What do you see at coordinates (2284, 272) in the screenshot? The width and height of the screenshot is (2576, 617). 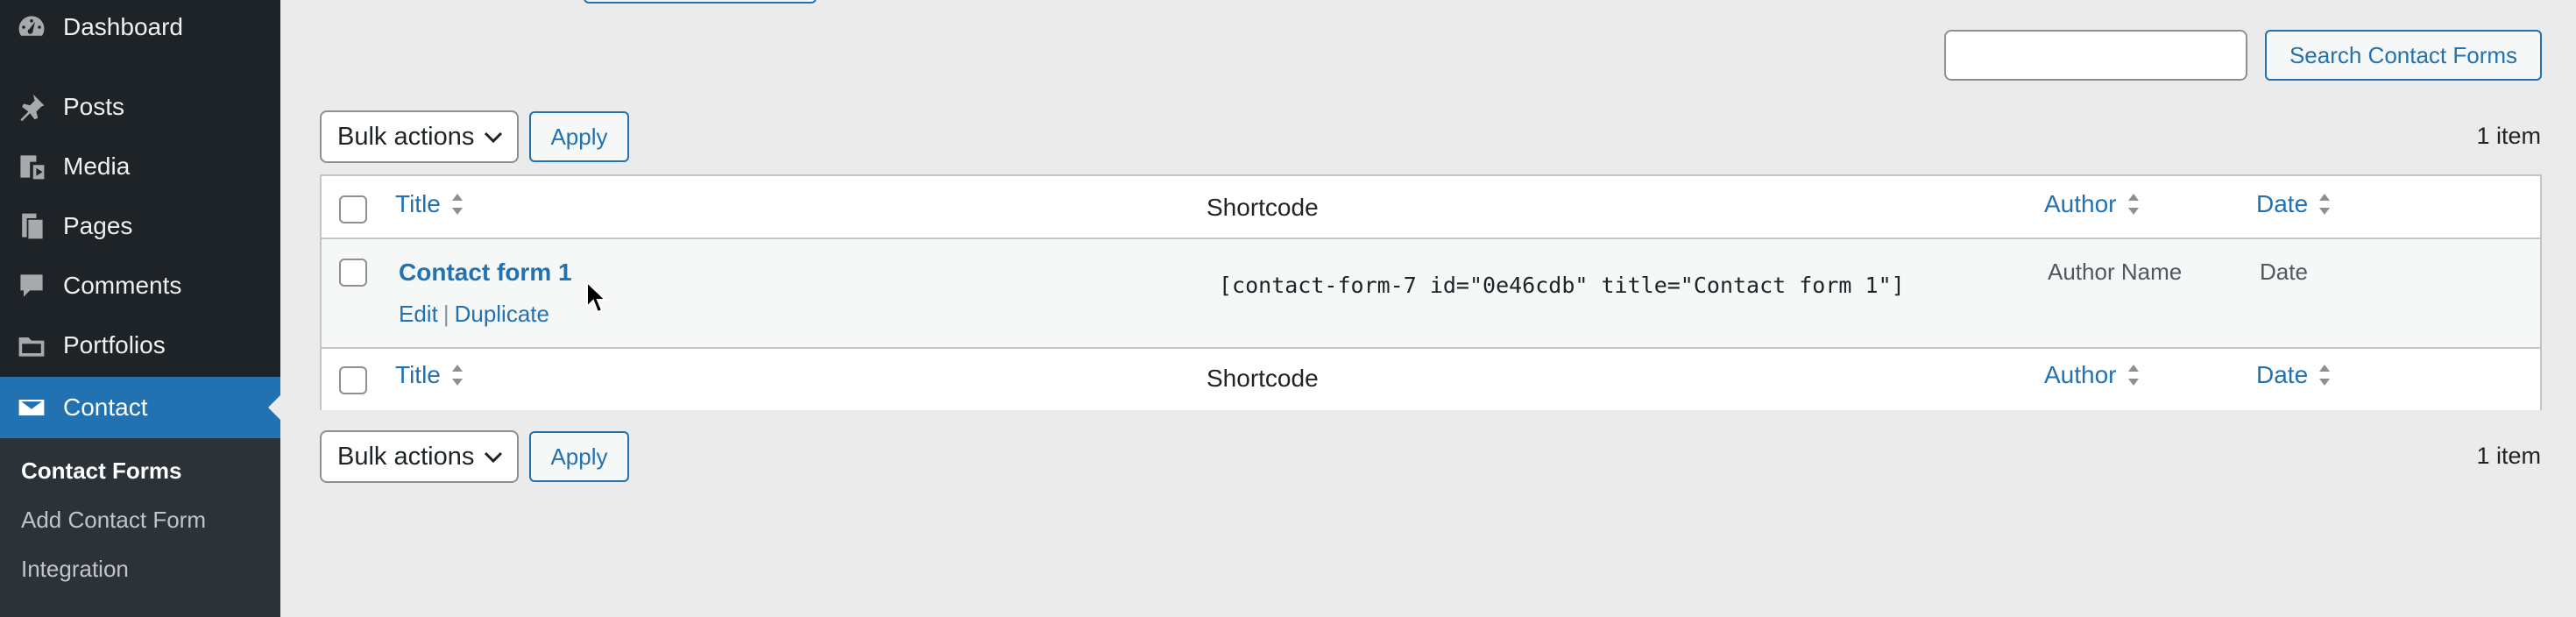 I see `date-value: Date` at bounding box center [2284, 272].